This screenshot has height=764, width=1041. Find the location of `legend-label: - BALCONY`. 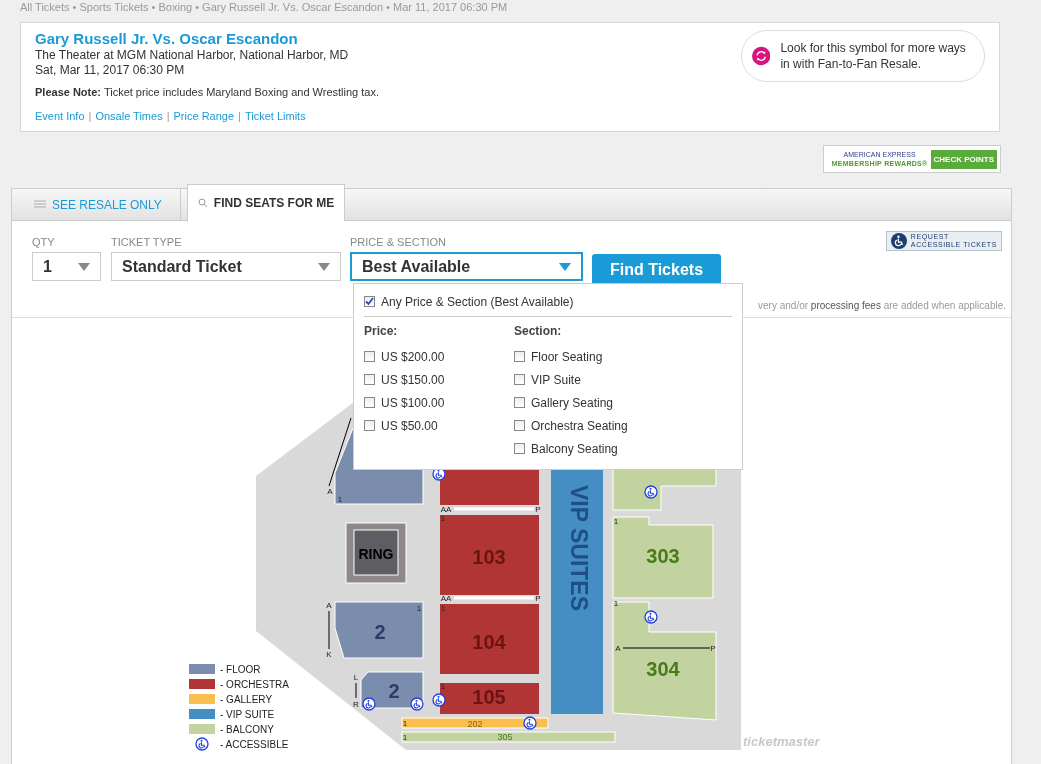

legend-label: - BALCONY is located at coordinates (247, 729).